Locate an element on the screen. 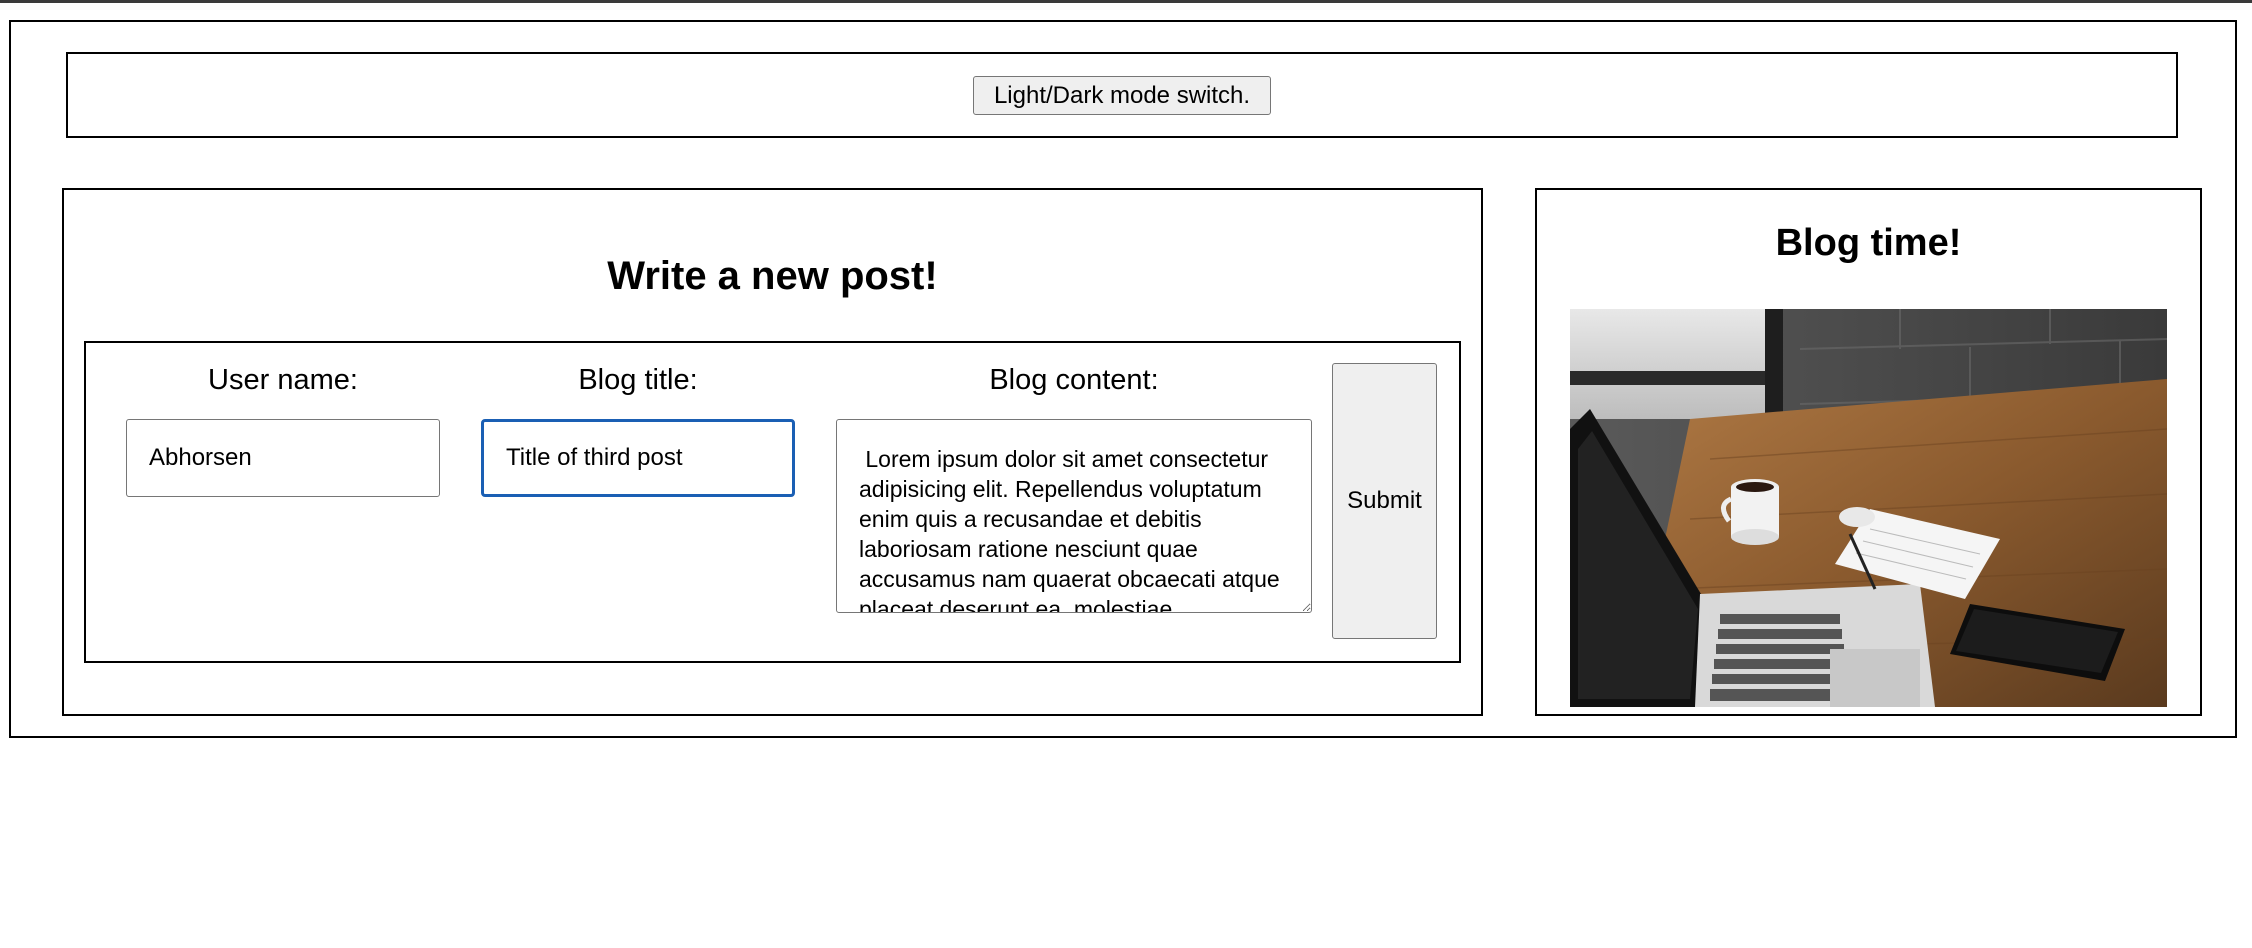  light-dark-mode-switch-button: Light/Dark mode switch. is located at coordinates (1122, 95).